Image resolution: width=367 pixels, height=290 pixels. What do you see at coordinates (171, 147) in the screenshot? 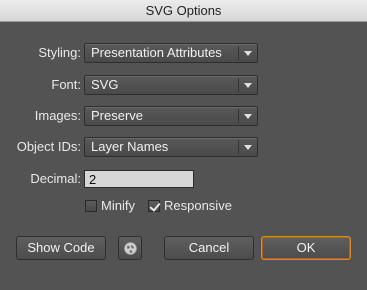
I see `object-ids-select: Layer Names` at bounding box center [171, 147].